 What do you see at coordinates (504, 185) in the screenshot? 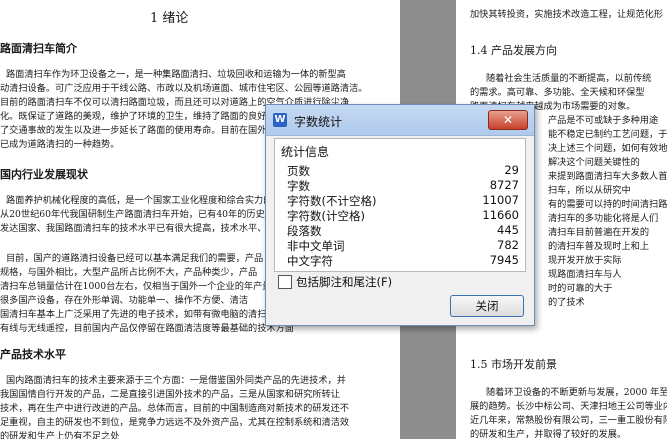
I see `stat-value: 8727` at bounding box center [504, 185].